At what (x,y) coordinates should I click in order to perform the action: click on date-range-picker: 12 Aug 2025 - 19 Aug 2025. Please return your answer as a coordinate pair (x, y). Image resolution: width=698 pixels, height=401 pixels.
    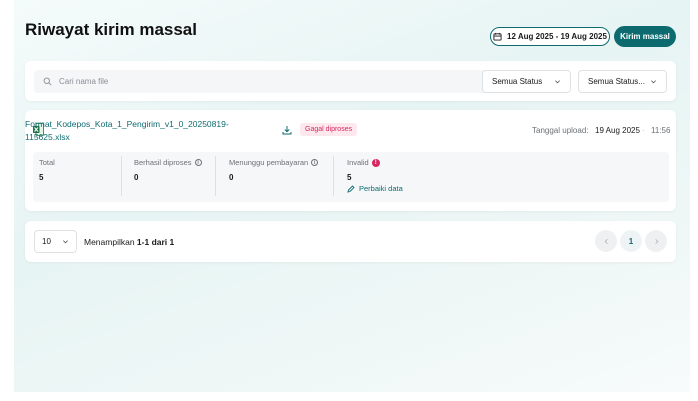
    Looking at the image, I should click on (550, 36).